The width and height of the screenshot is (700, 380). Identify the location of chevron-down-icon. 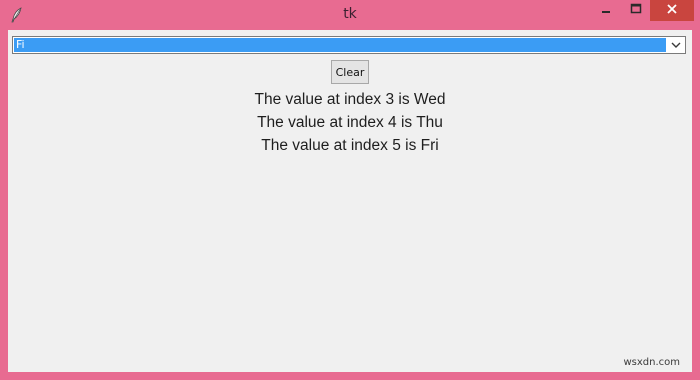
(676, 45).